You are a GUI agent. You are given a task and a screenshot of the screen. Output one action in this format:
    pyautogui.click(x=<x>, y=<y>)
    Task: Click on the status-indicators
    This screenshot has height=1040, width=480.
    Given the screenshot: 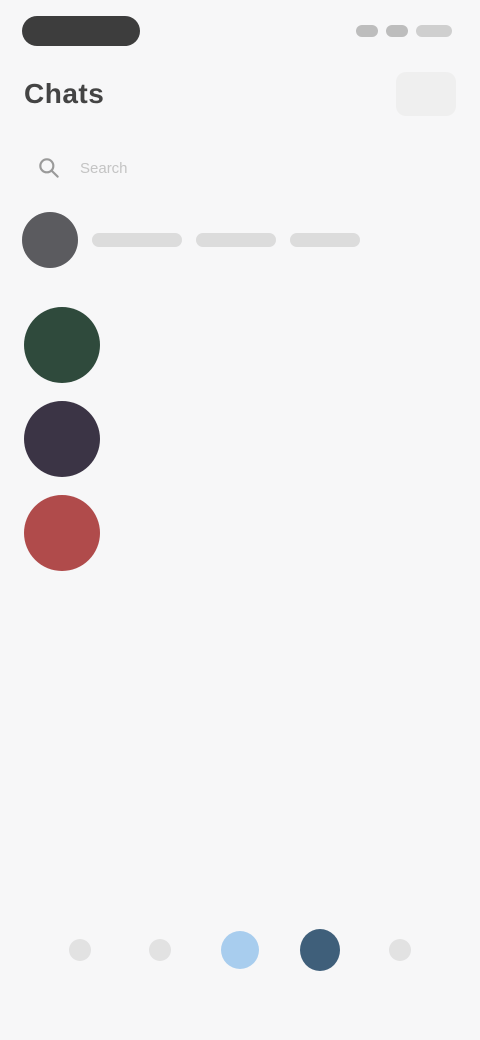 What is the action you would take?
    pyautogui.click(x=404, y=31)
    